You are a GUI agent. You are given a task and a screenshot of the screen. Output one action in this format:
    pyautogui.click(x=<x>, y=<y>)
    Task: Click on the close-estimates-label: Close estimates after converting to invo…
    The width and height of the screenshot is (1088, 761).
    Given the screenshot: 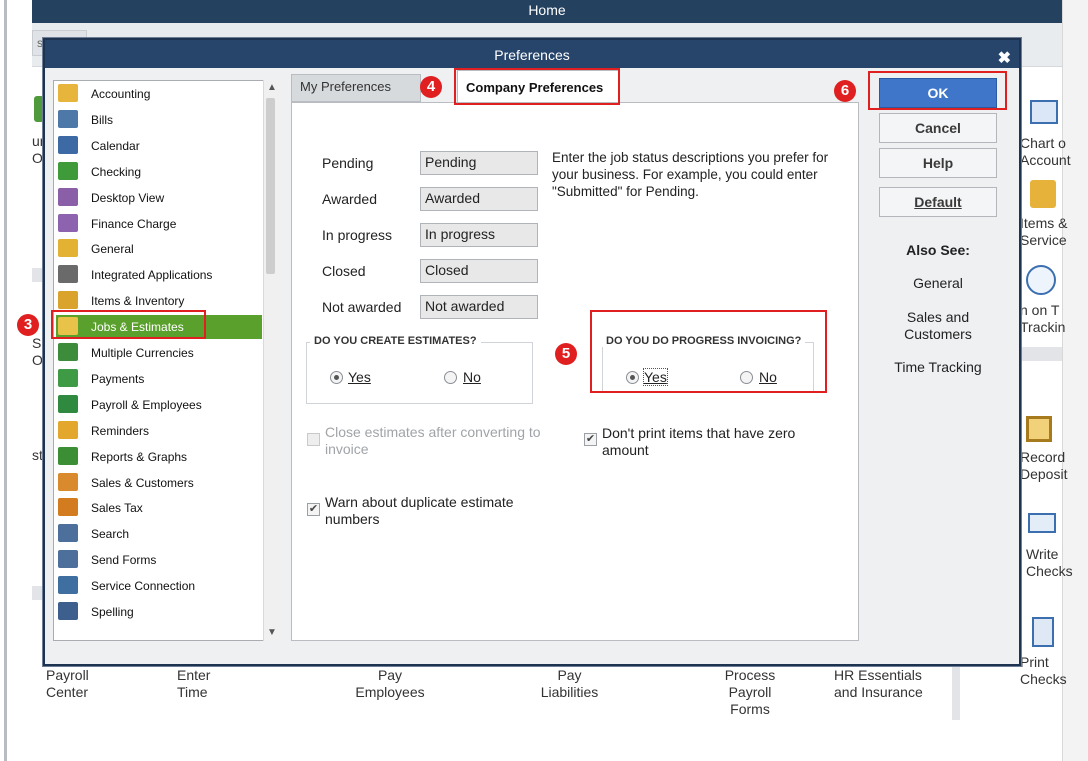 What is the action you would take?
    pyautogui.click(x=433, y=440)
    